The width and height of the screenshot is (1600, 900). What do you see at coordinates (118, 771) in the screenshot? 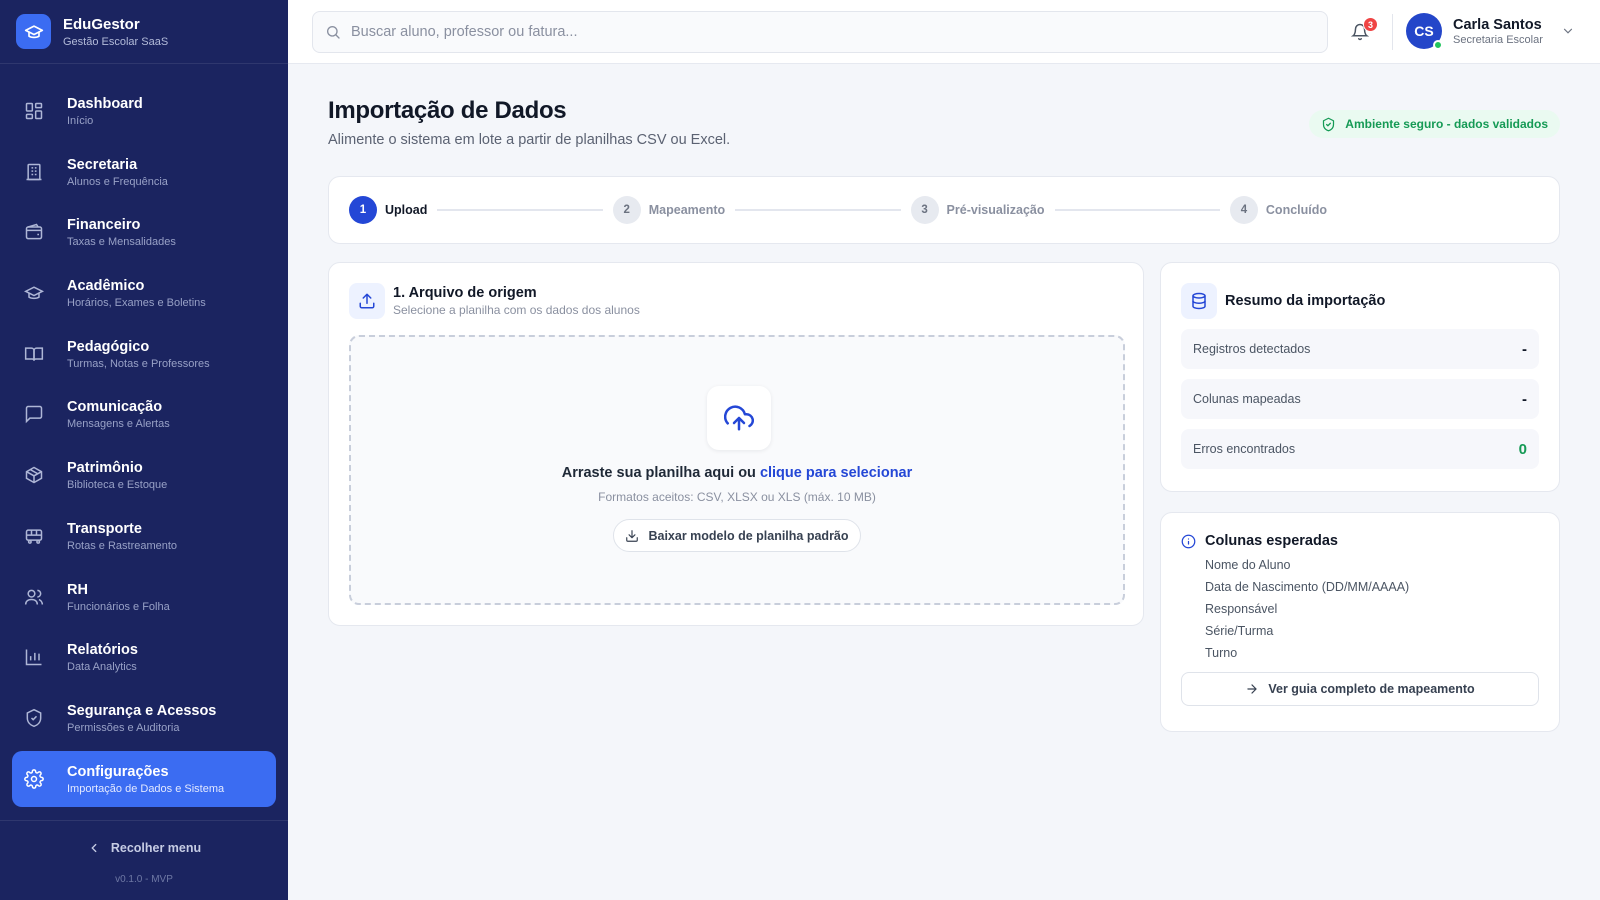
I see `sidebar-item-label: Configurações` at bounding box center [118, 771].